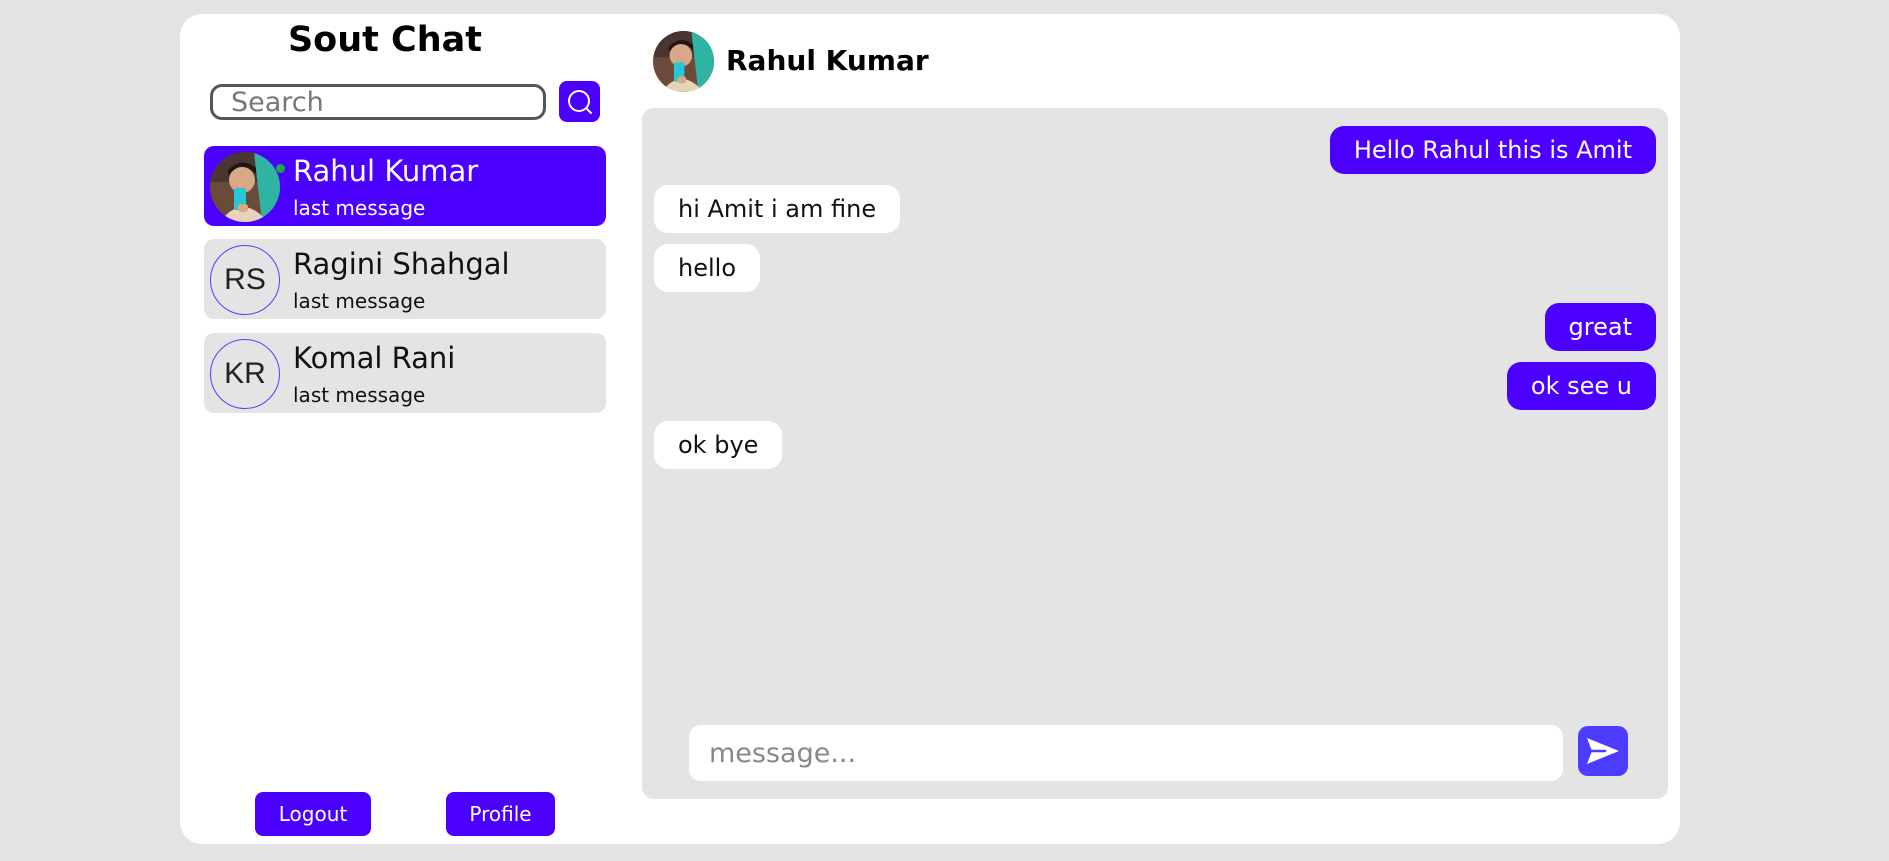  I want to click on contact-item-ragini-shahgal: RS Ragini Shahgal last message, so click(405, 279).